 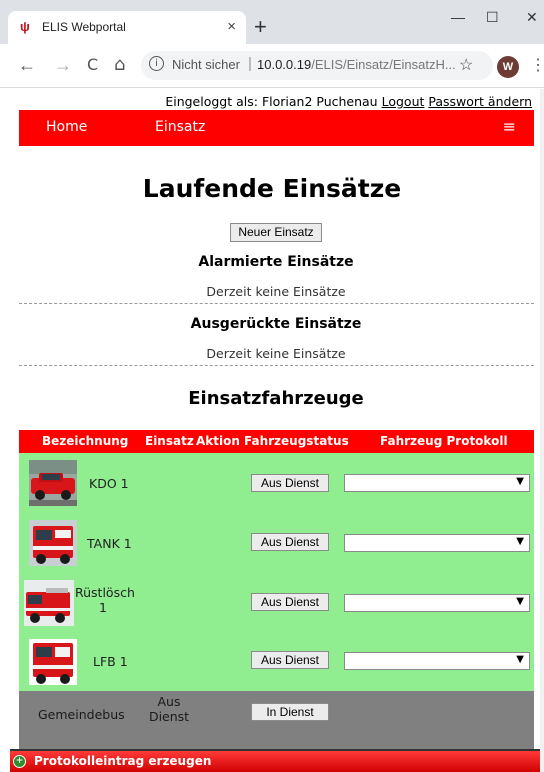 What do you see at coordinates (276, 398) in the screenshot?
I see `vehicles-title: Einsatzfahrzeuge` at bounding box center [276, 398].